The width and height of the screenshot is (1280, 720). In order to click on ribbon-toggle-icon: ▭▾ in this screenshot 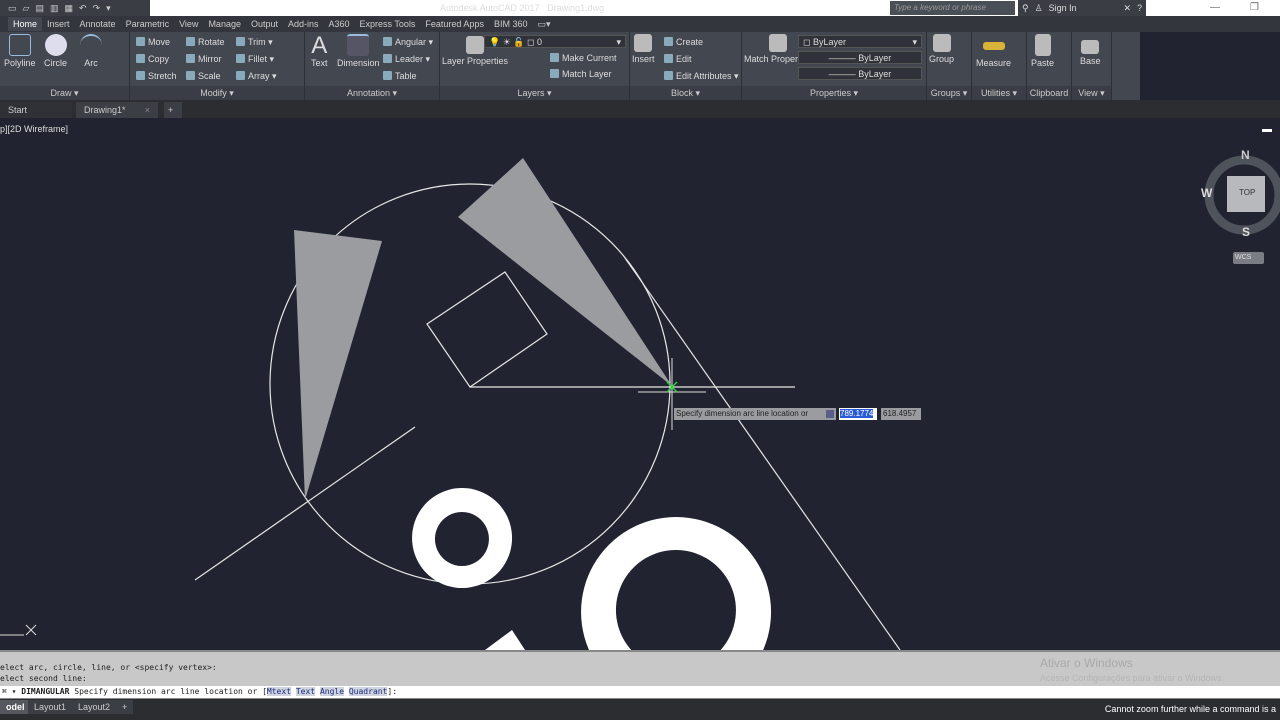, I will do `click(543, 24)`.